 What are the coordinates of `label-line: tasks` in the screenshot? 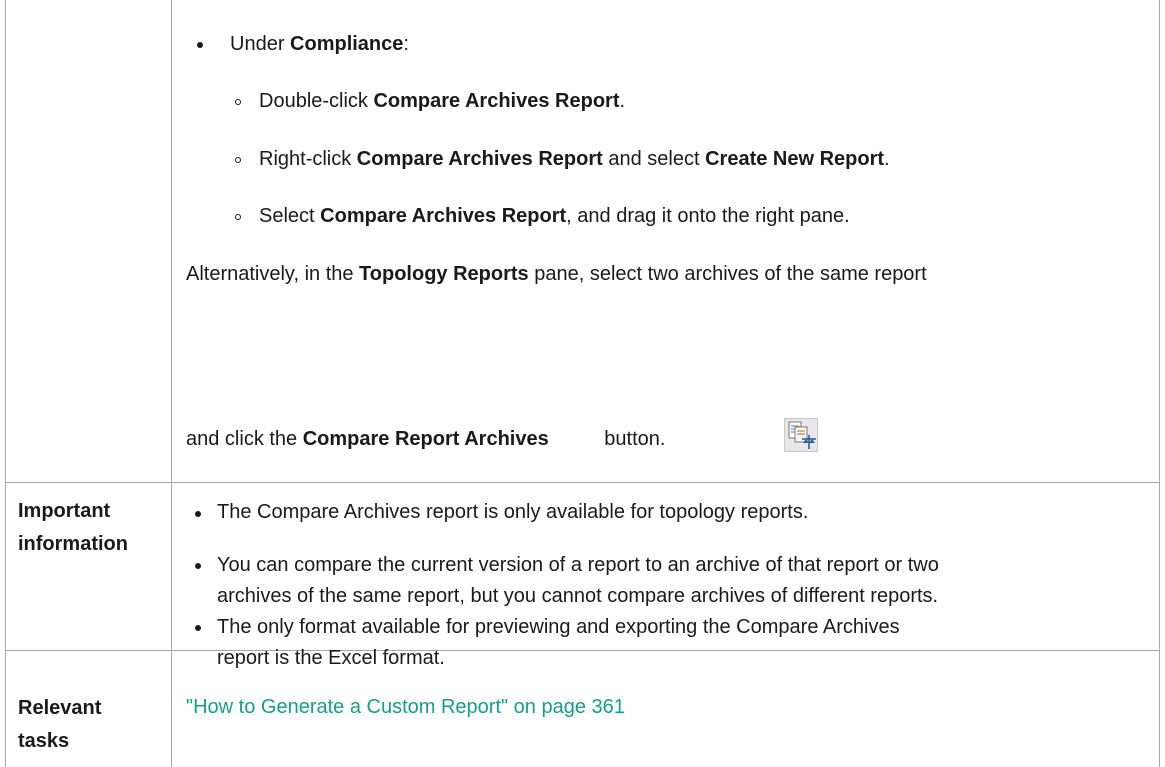 It's located at (44, 741).